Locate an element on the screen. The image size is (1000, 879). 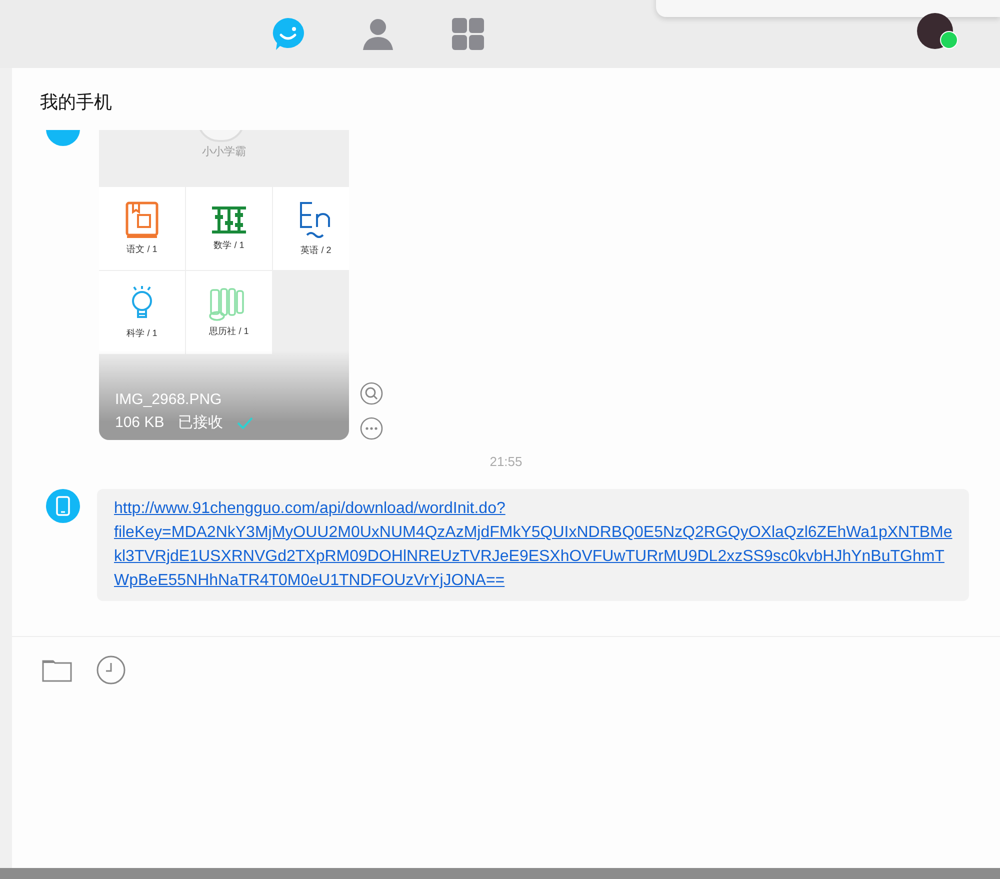
subject-label: 数学 / 1 is located at coordinates (229, 245).